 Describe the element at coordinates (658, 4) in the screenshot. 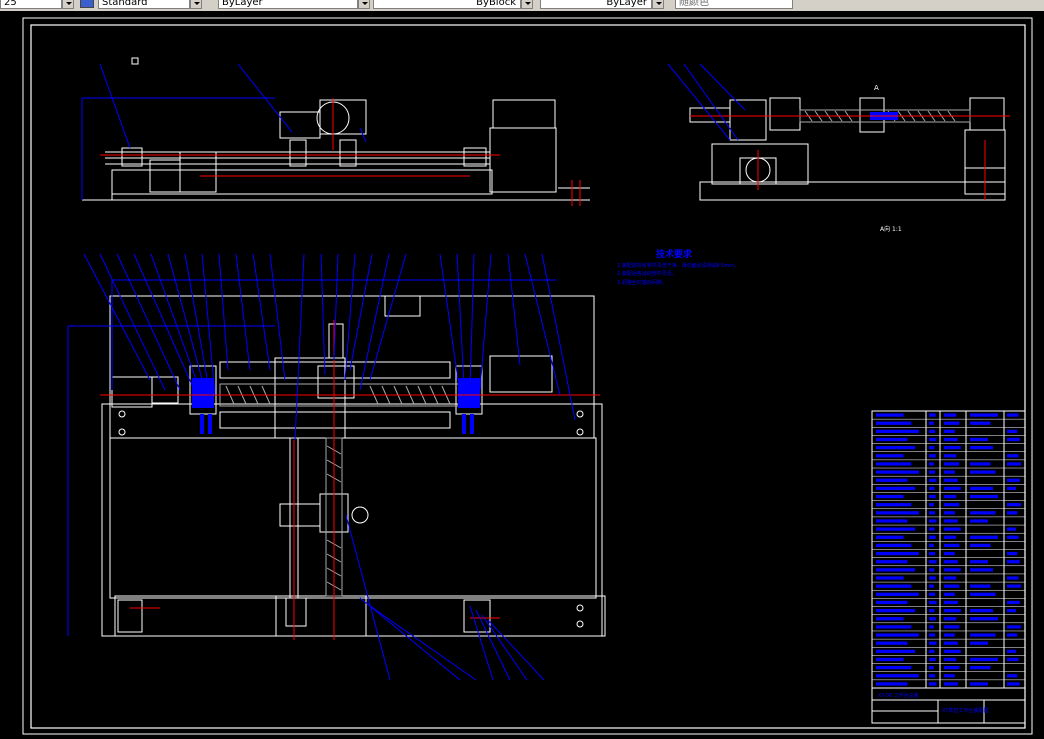

I see `lineweight-dropdown-arrow` at that location.